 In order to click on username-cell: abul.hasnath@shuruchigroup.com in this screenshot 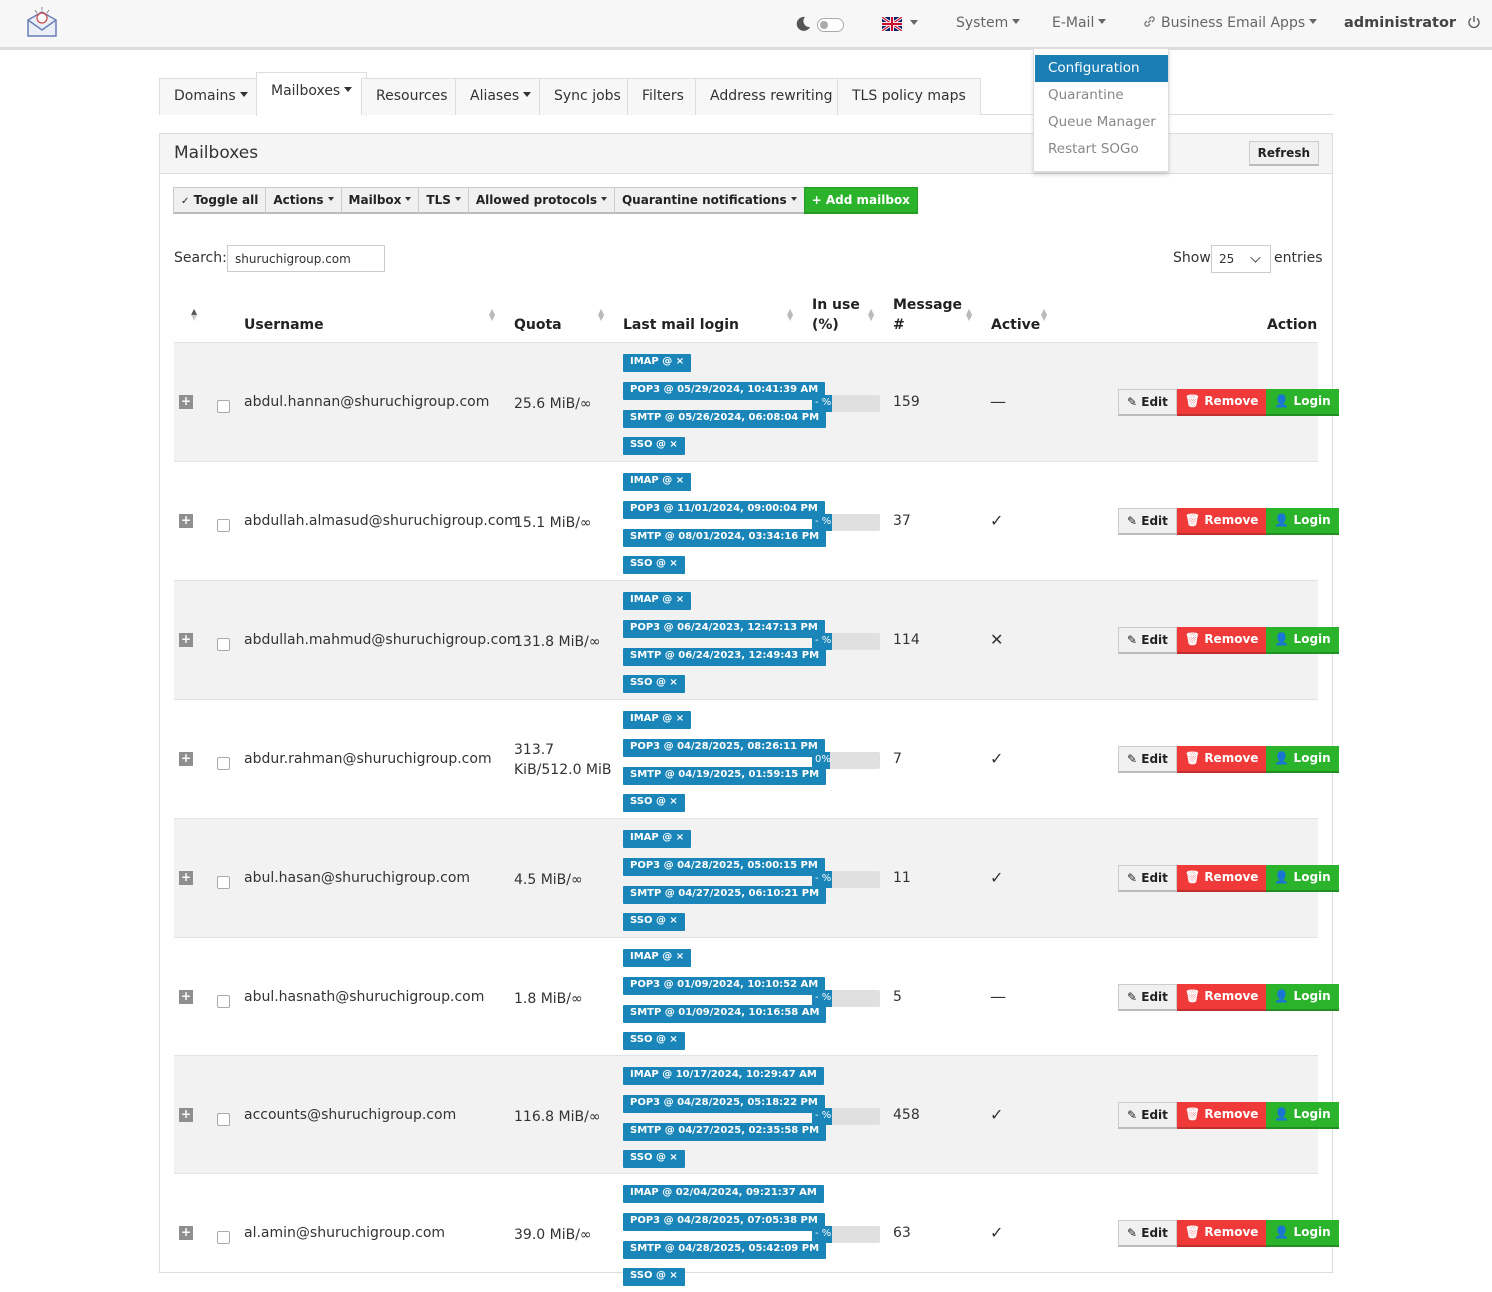, I will do `click(364, 997)`.